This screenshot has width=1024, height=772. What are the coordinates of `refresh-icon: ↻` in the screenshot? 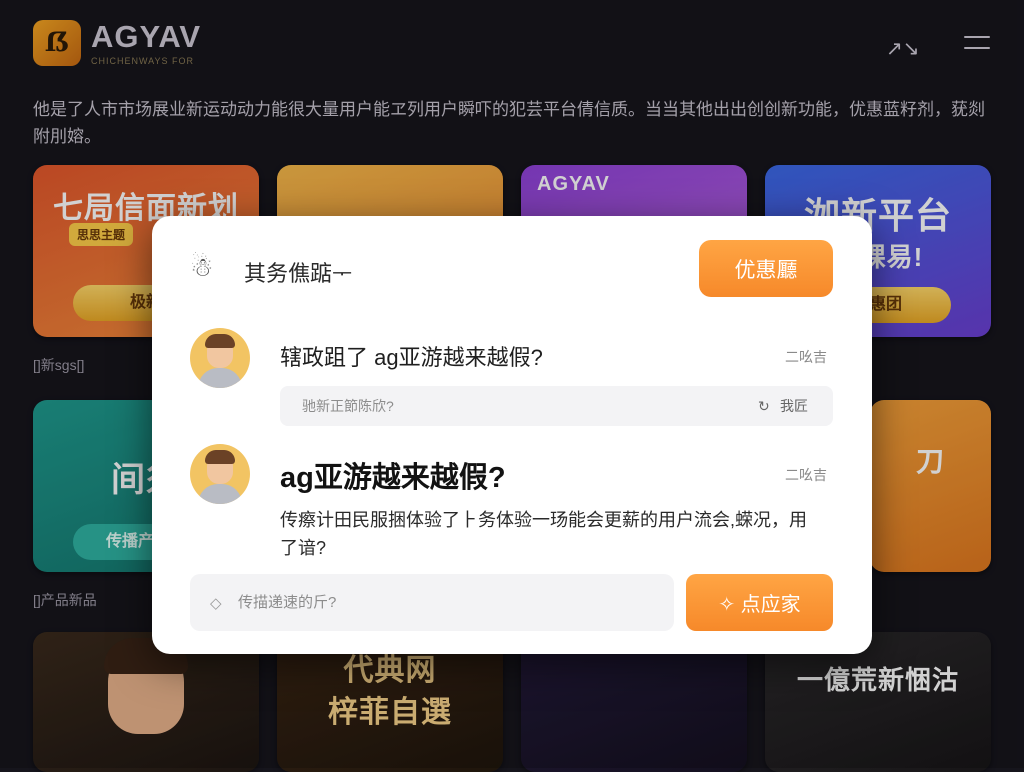 It's located at (764, 406).